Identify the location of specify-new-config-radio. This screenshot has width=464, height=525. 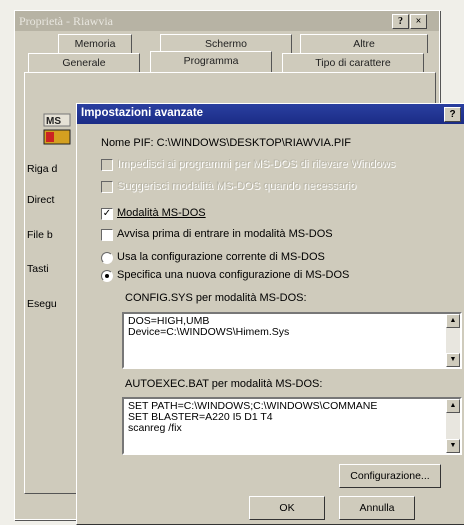
(107, 276).